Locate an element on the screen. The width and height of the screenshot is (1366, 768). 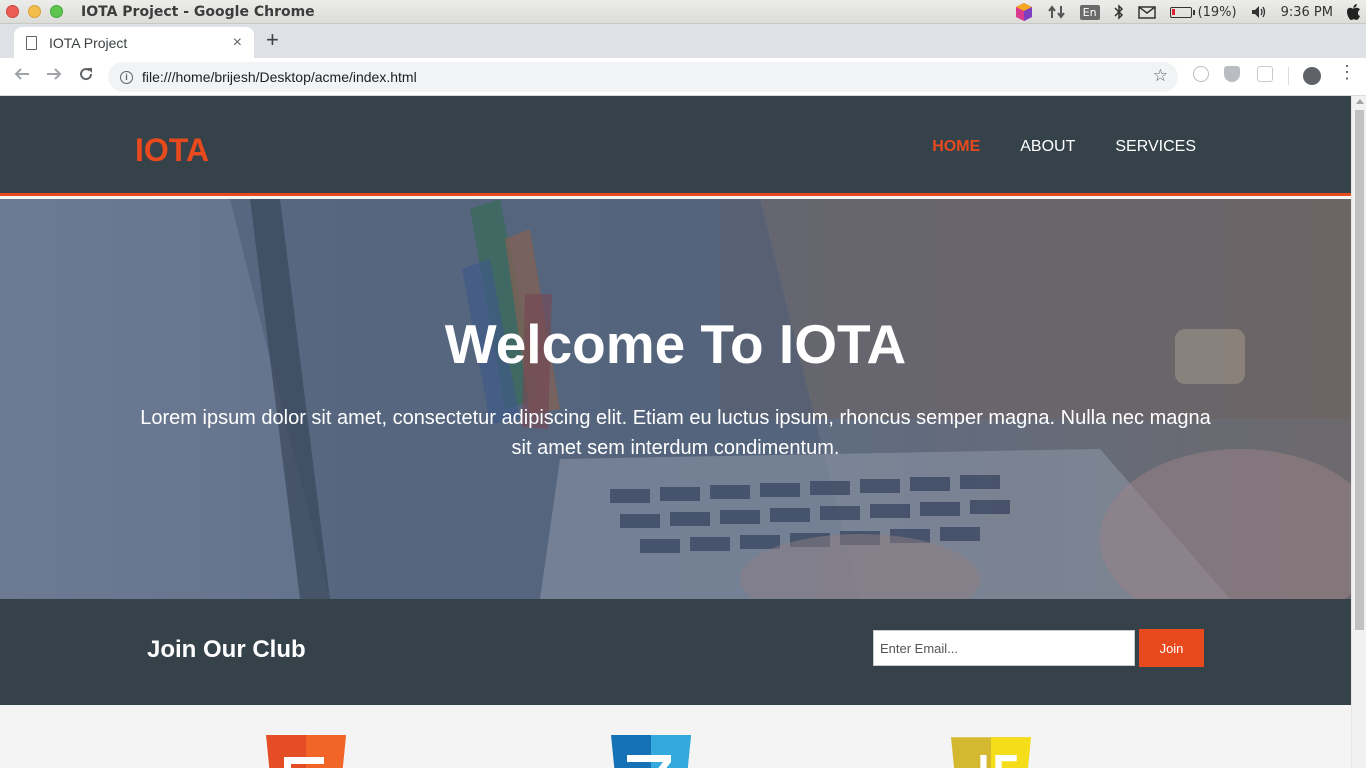
join-button: Join is located at coordinates (1171, 648).